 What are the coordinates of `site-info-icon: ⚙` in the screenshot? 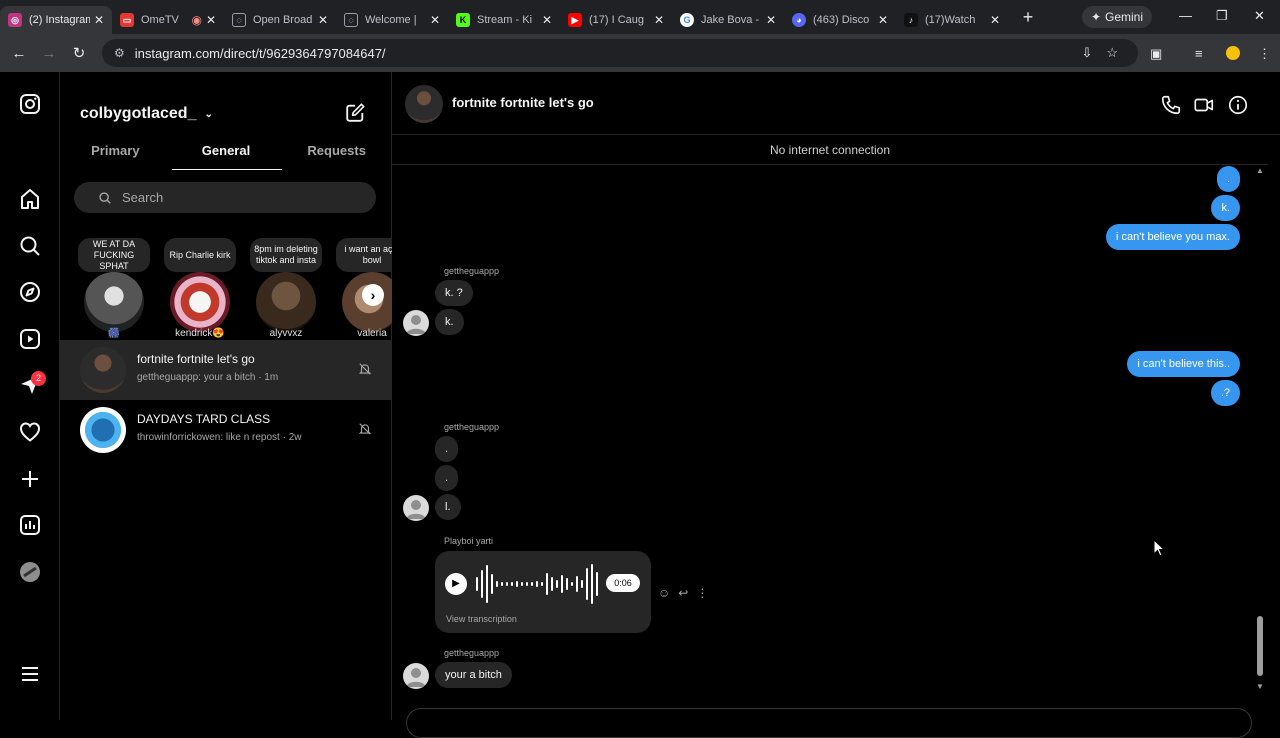 It's located at (119, 53).